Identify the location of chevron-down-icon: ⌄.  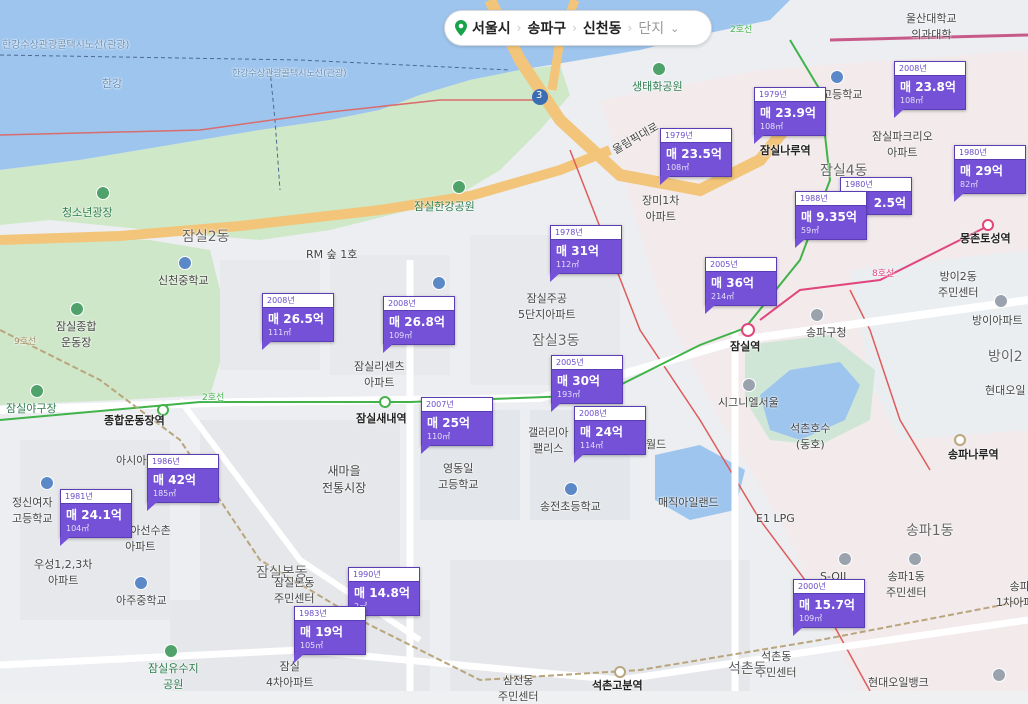
(675, 28).